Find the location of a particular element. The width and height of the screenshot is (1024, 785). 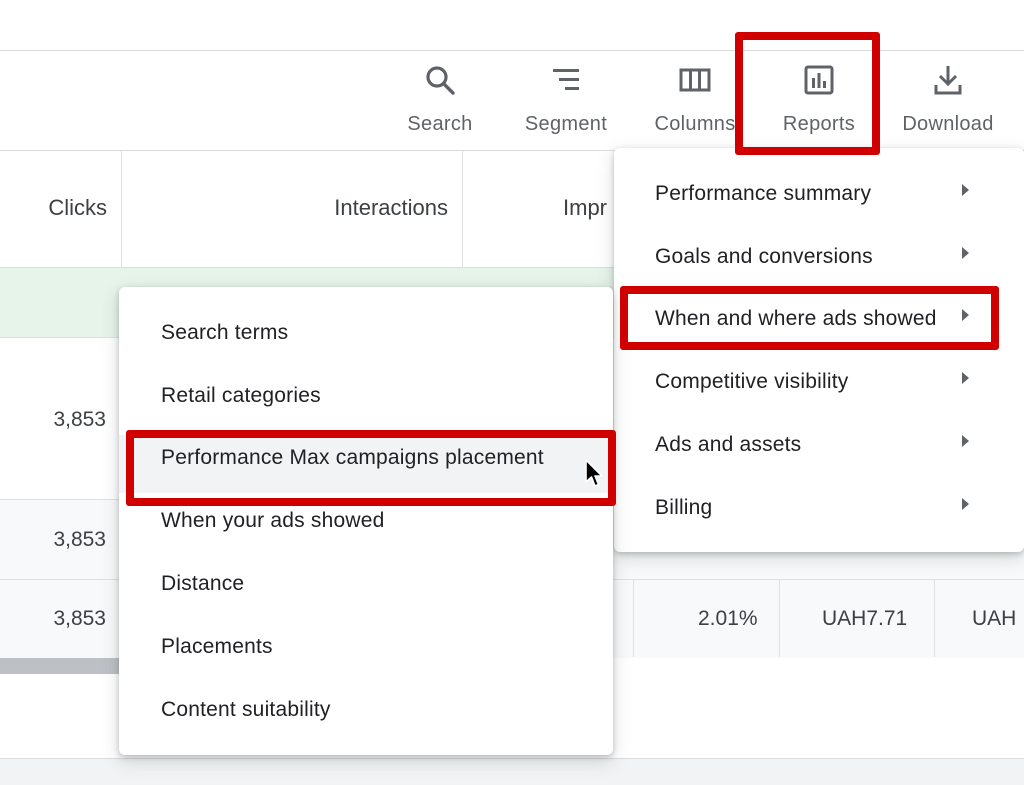

submenu-item-label: Search terms is located at coordinates (225, 332).